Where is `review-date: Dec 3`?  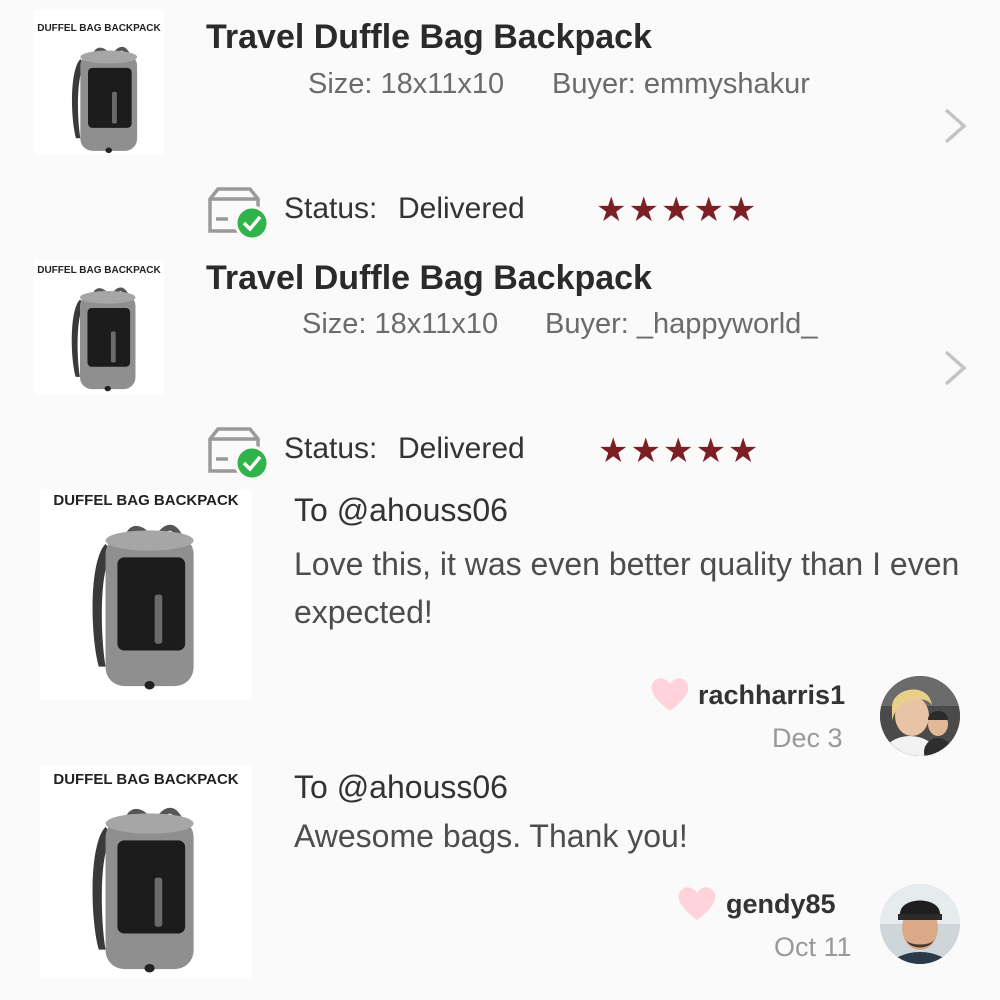 review-date: Dec 3 is located at coordinates (807, 738).